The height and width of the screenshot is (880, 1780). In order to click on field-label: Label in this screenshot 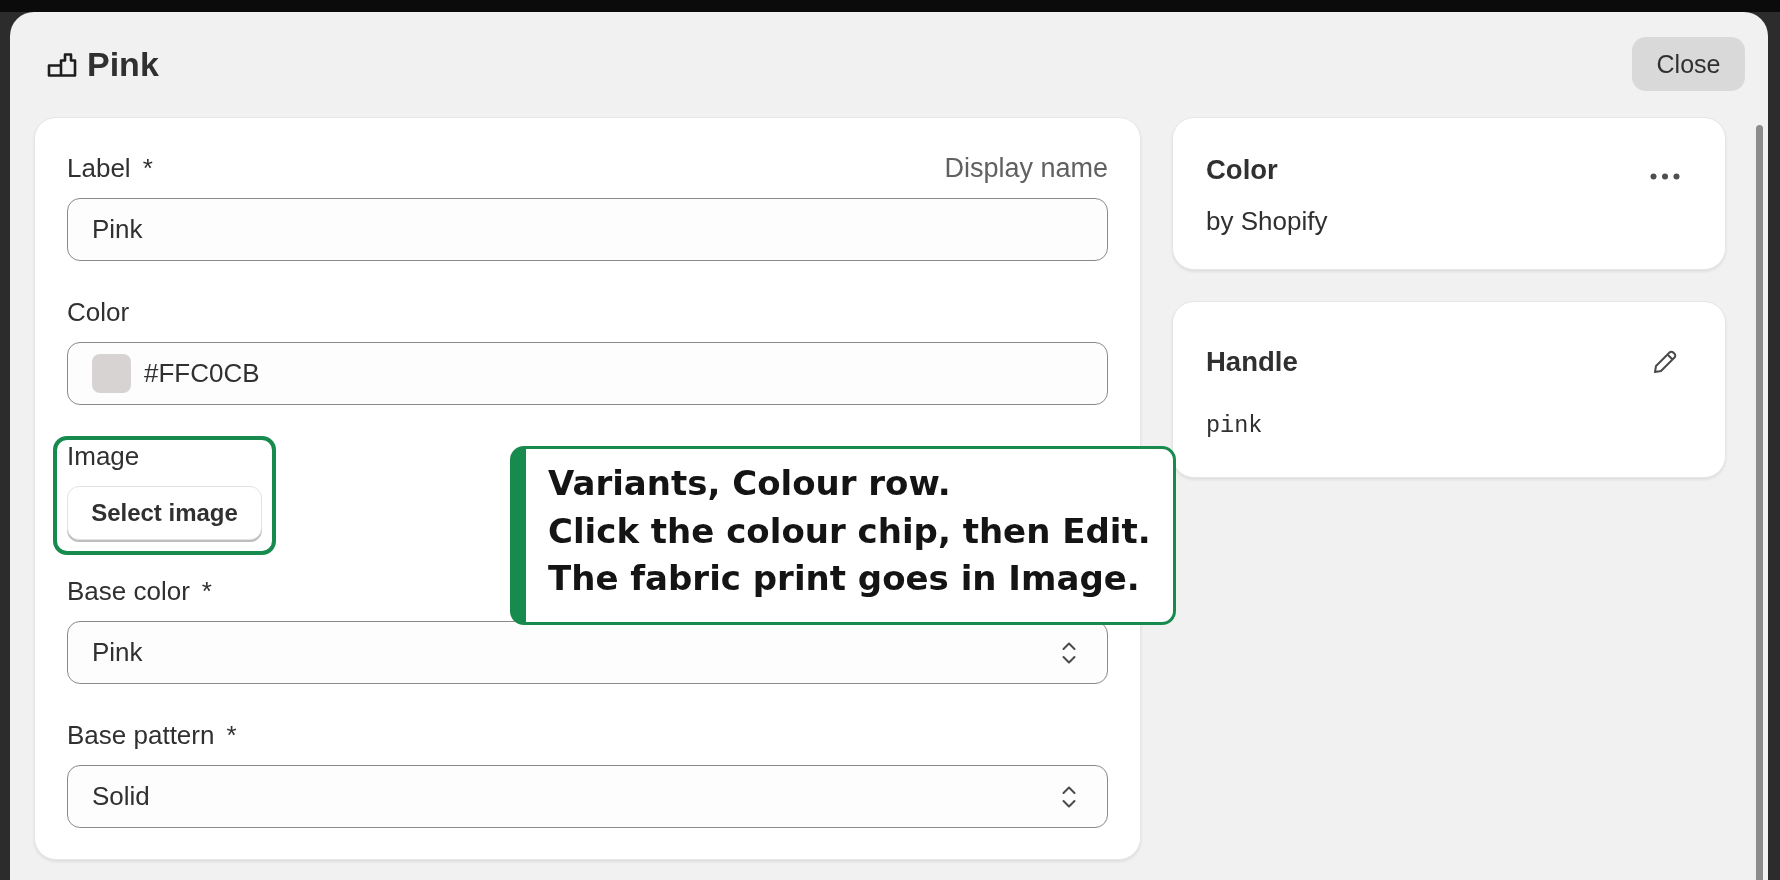, I will do `click(99, 168)`.